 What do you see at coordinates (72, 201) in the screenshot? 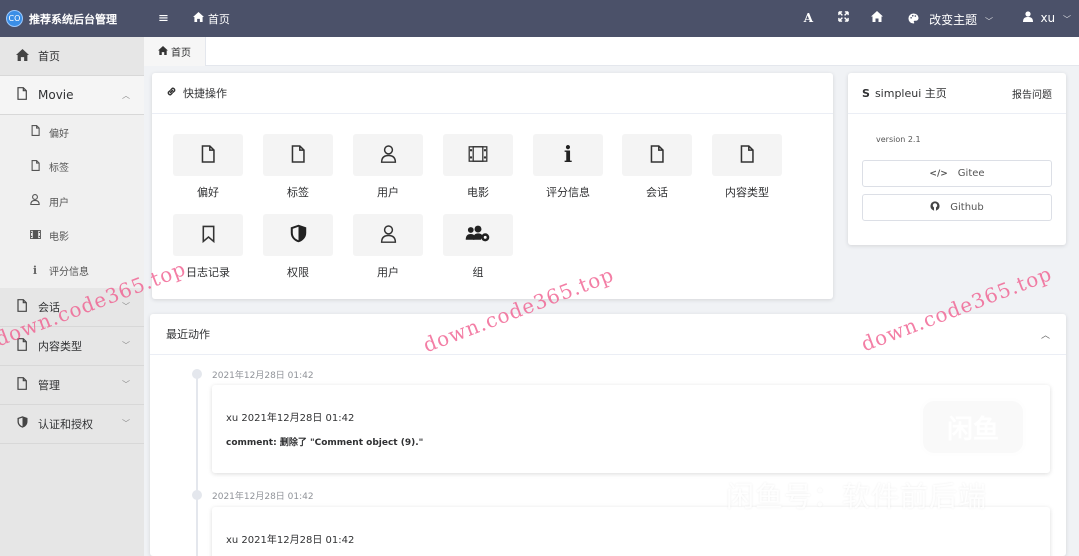
I see `sidebar-subitem-user: 用户` at bounding box center [72, 201].